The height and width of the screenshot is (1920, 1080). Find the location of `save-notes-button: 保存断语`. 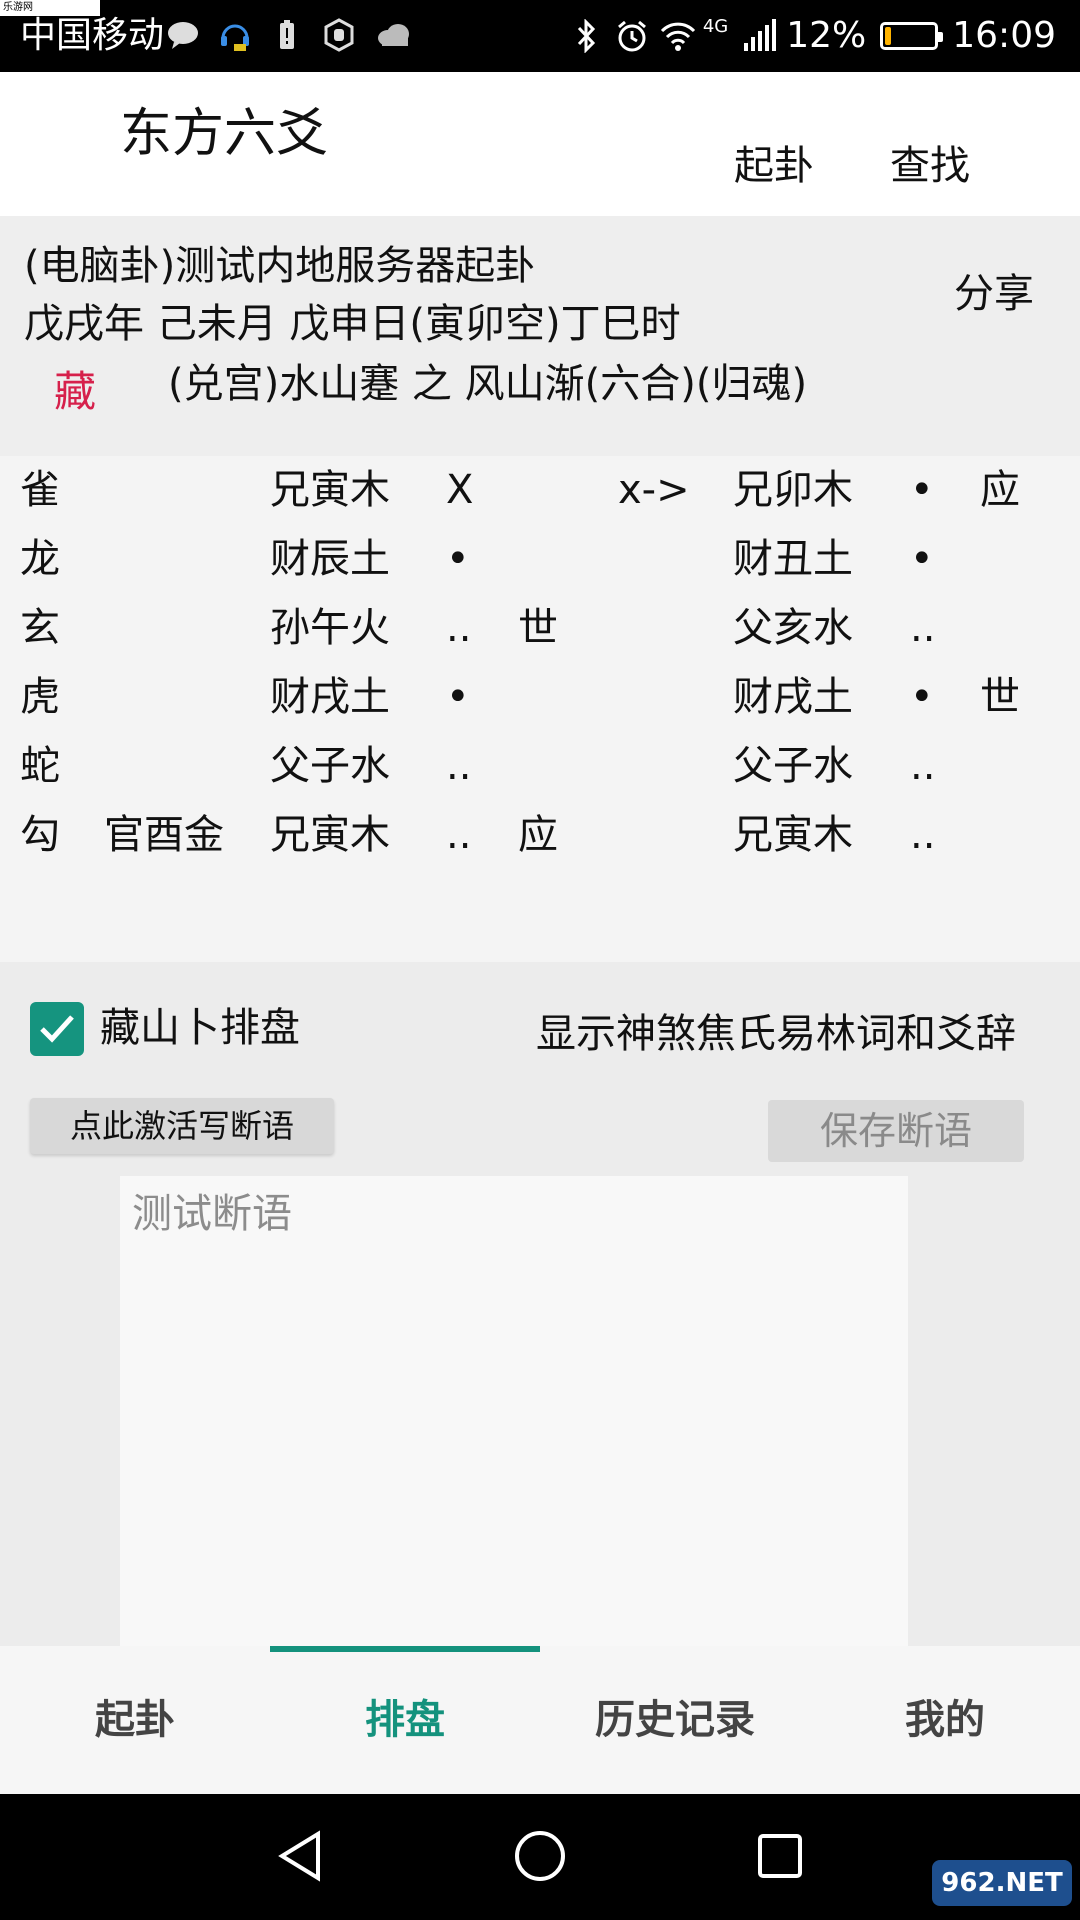

save-notes-button: 保存断语 is located at coordinates (896, 1131).